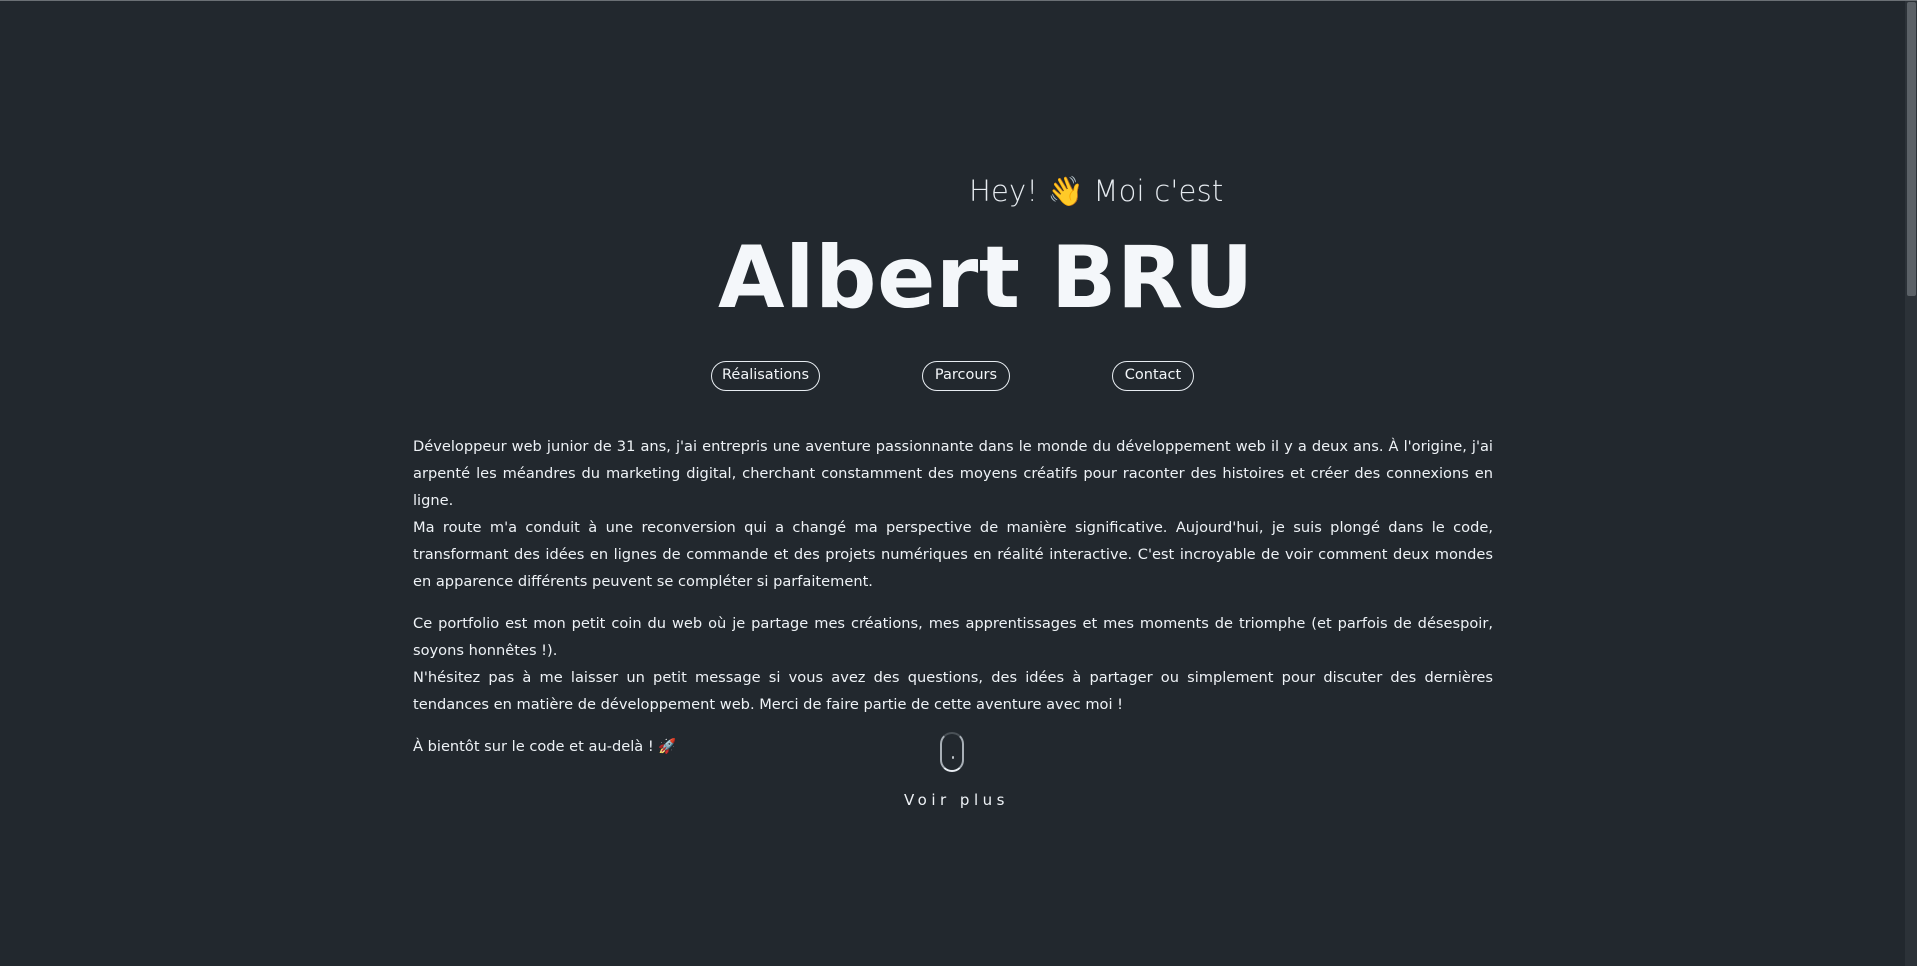 This screenshot has width=1917, height=966. What do you see at coordinates (1911, 149) in the screenshot?
I see `scrollbar-thumb` at bounding box center [1911, 149].